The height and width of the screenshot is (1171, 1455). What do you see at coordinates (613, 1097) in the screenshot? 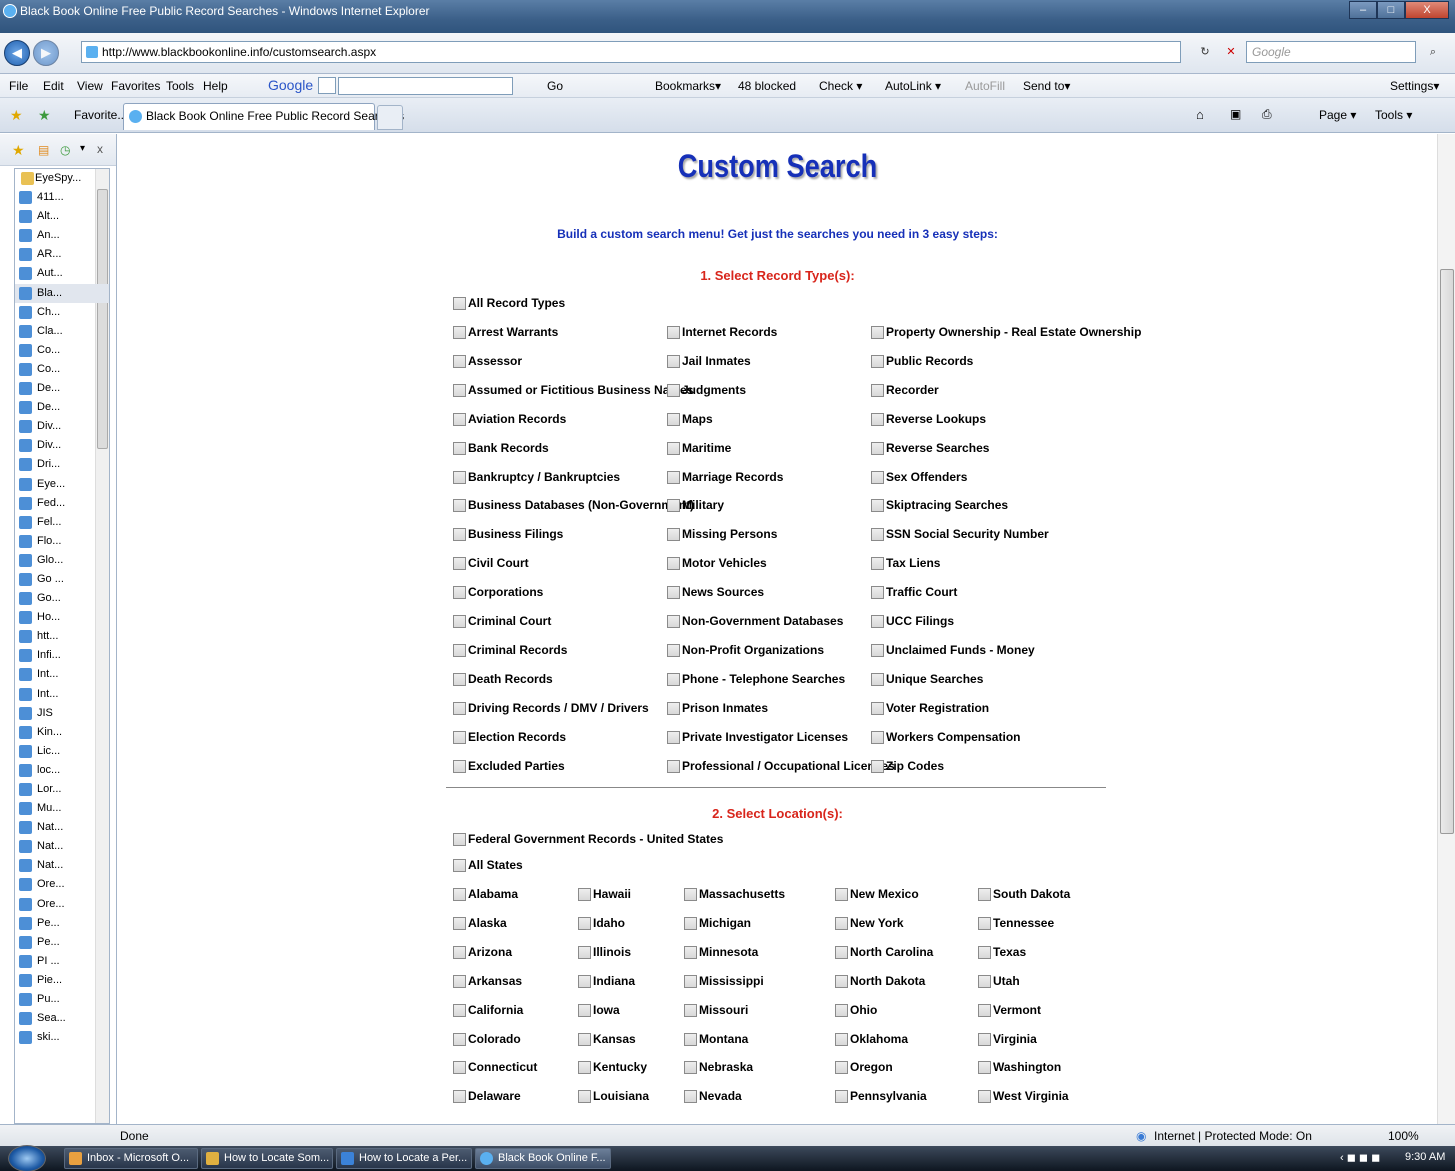
I see `checkbox-state: Louisiana` at bounding box center [613, 1097].